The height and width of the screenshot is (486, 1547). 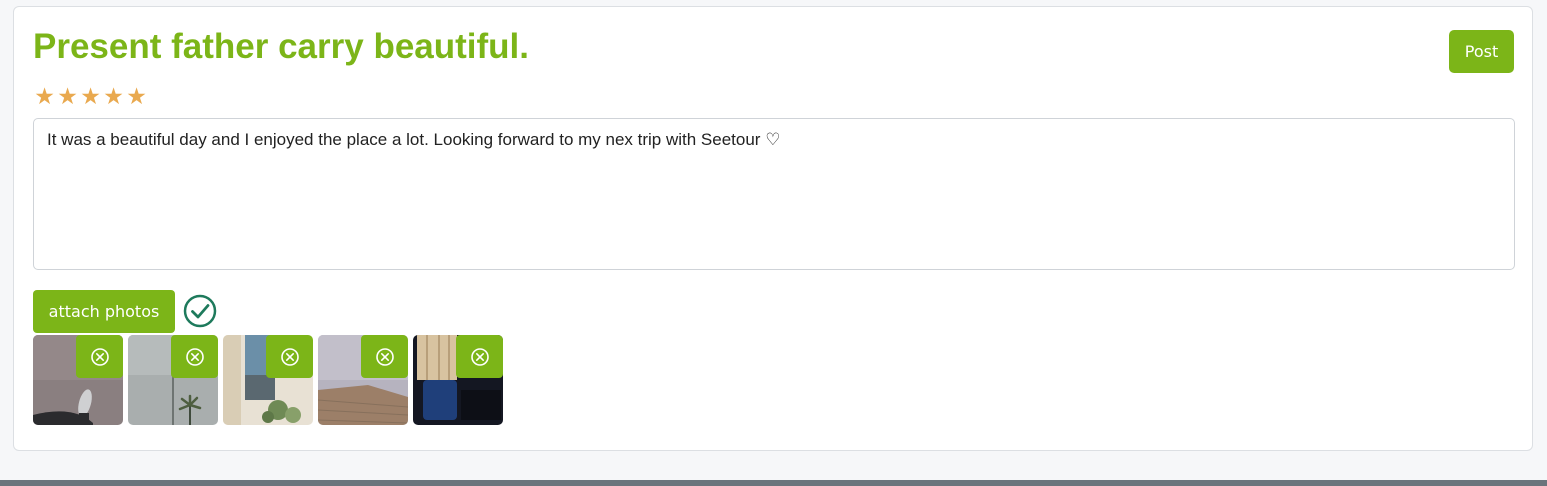 What do you see at coordinates (104, 311) in the screenshot?
I see `attach-photos-button: attach photos` at bounding box center [104, 311].